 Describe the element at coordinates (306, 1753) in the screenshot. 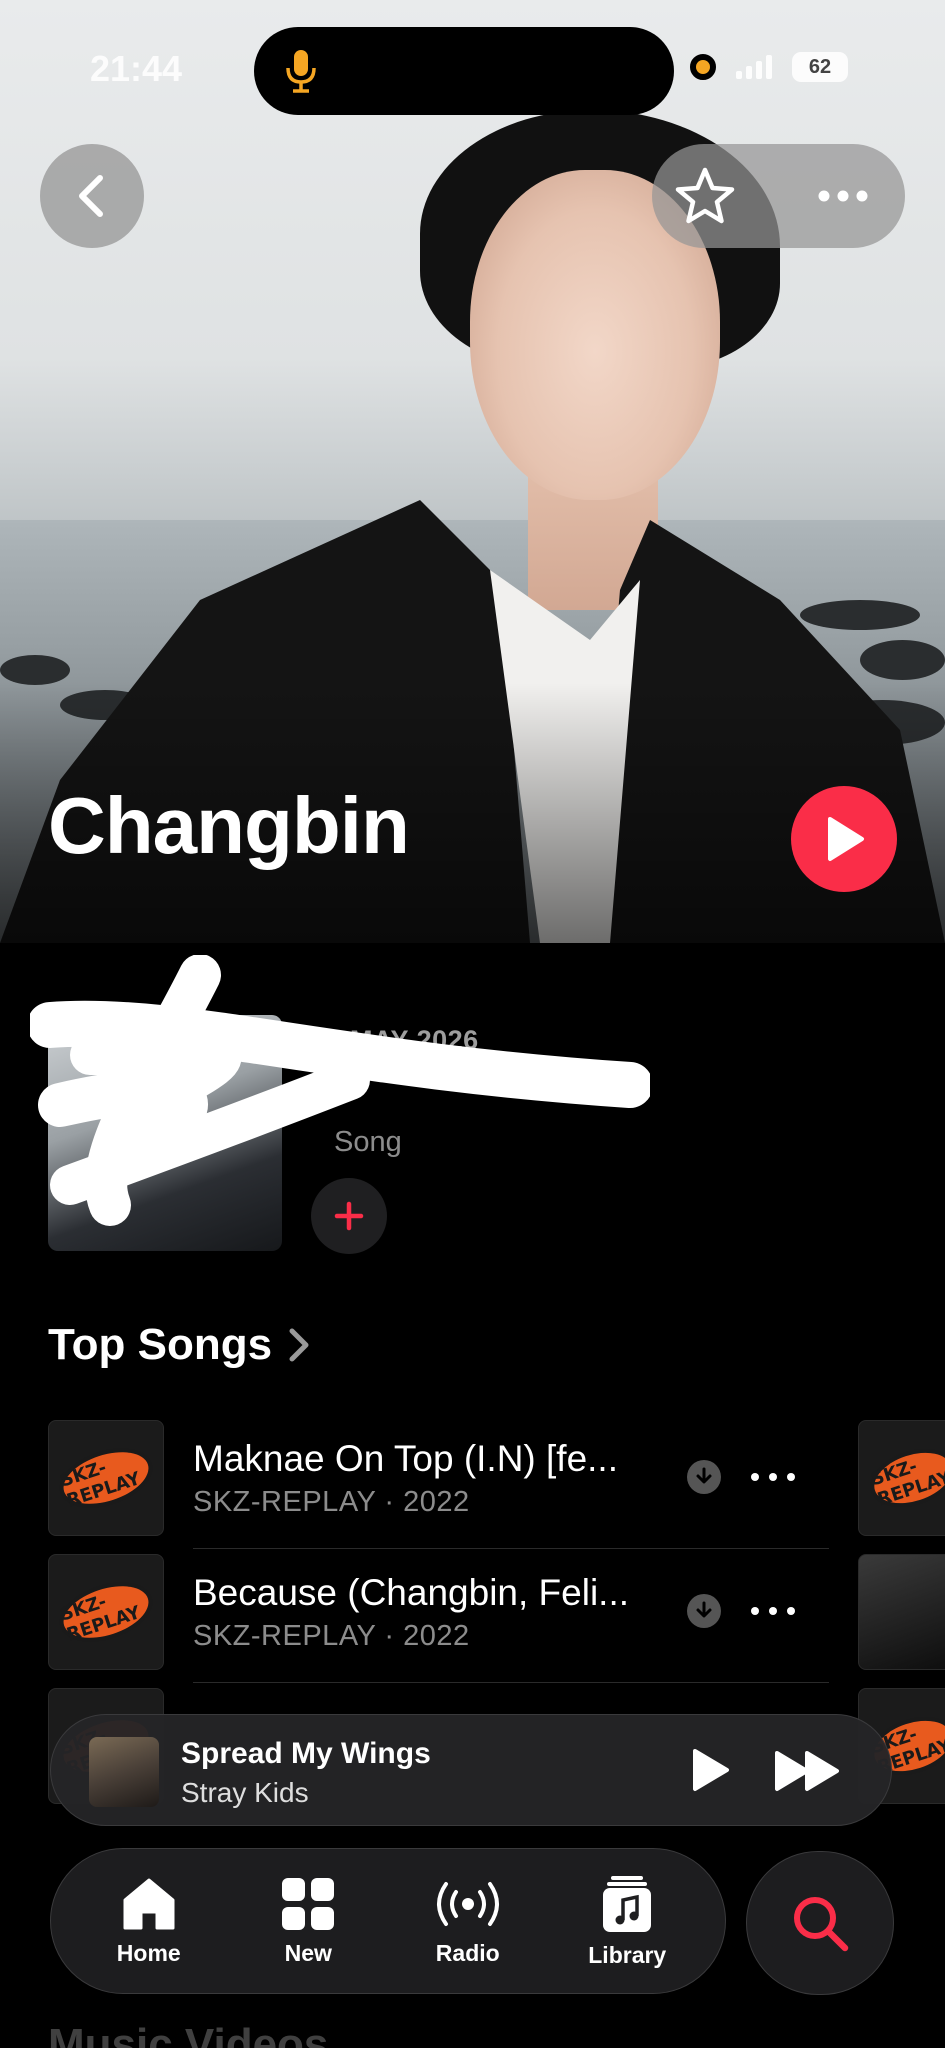

I see `now-playing-title: Spread My Wings` at that location.